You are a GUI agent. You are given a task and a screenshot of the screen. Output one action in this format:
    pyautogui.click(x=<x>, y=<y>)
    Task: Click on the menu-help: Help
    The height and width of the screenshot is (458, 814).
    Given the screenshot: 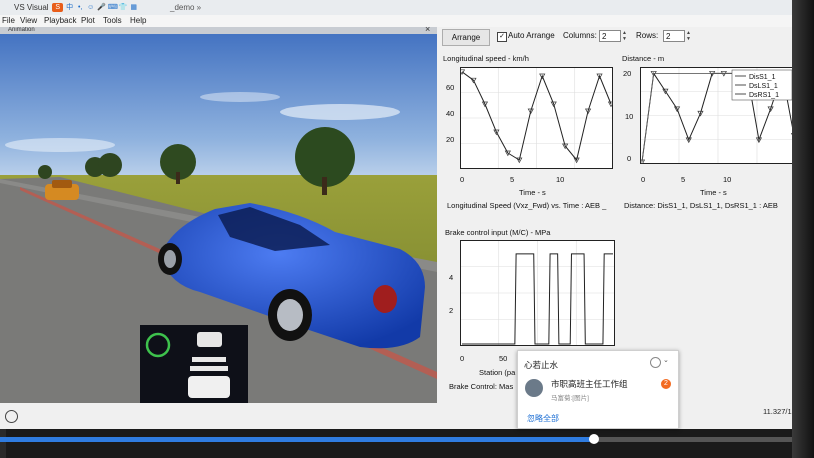 What is the action you would take?
    pyautogui.click(x=138, y=20)
    